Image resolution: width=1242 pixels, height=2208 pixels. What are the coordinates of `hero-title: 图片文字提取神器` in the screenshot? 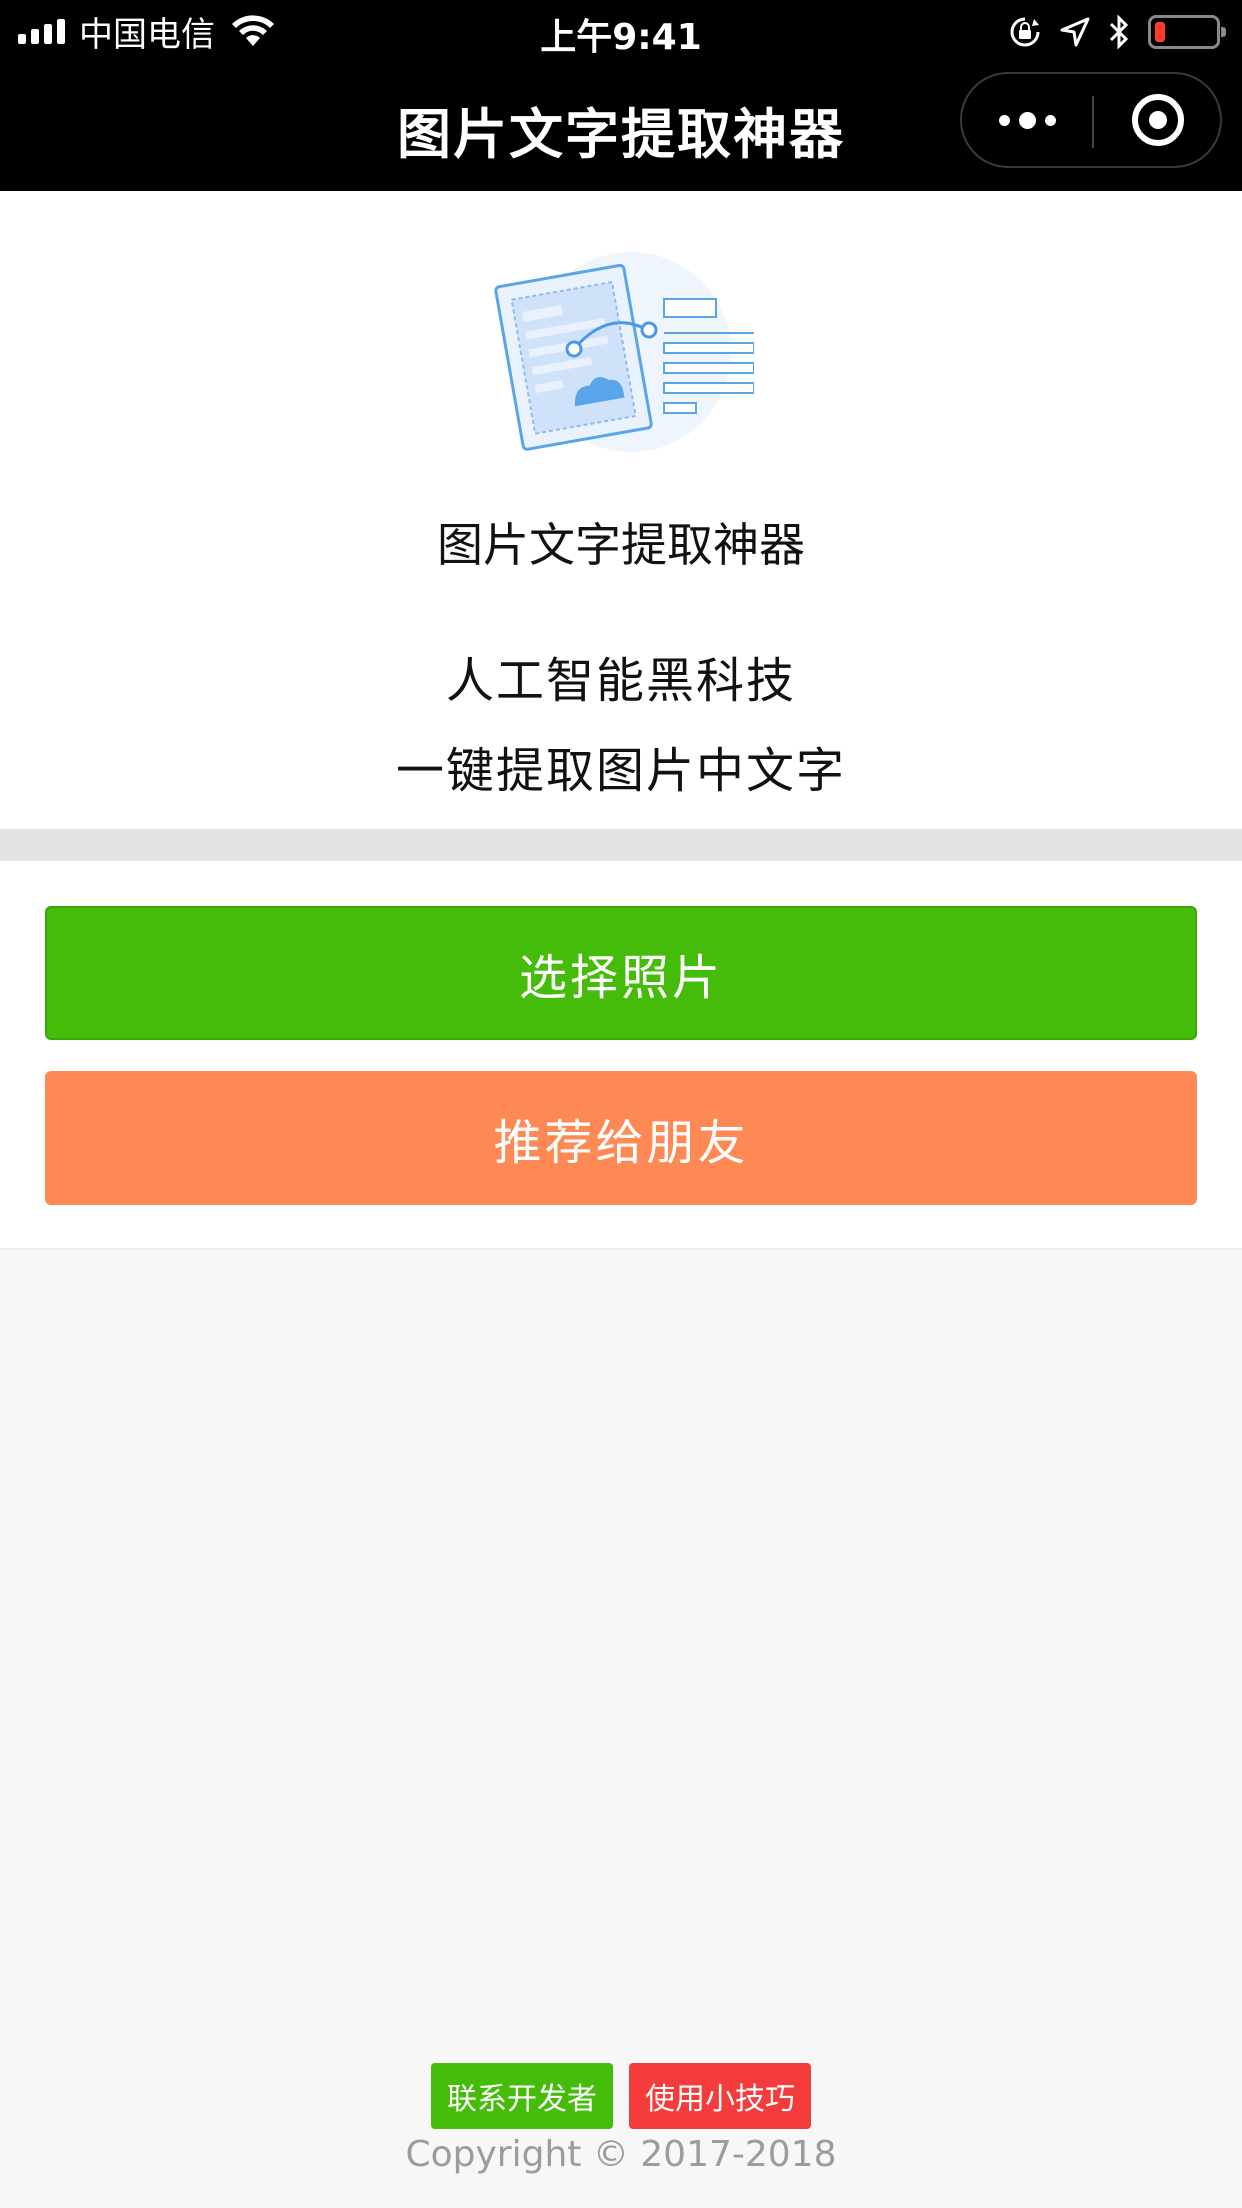 It's located at (621, 545).